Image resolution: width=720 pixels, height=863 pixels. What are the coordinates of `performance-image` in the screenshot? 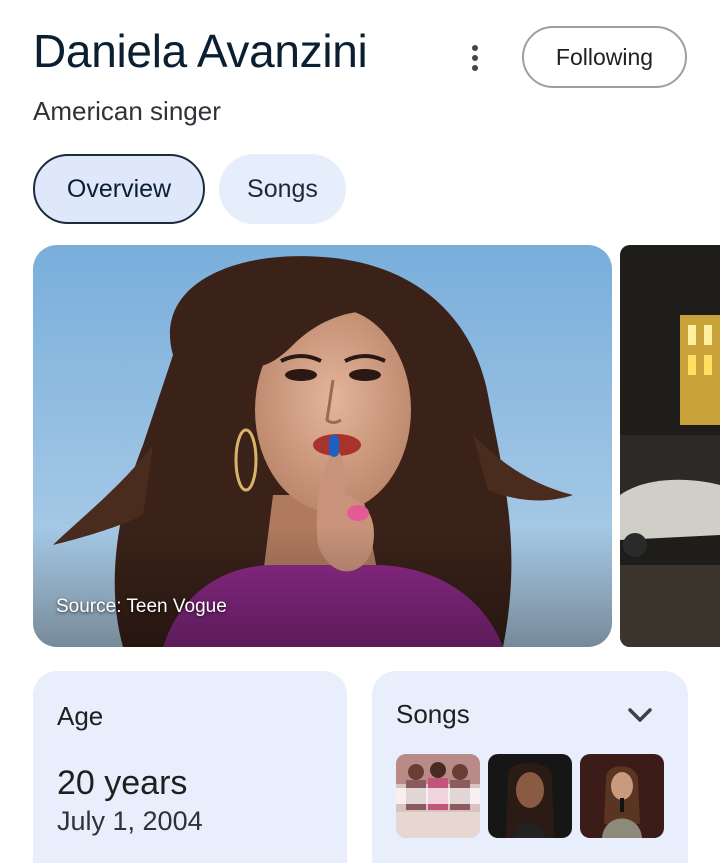 It's located at (622, 796).